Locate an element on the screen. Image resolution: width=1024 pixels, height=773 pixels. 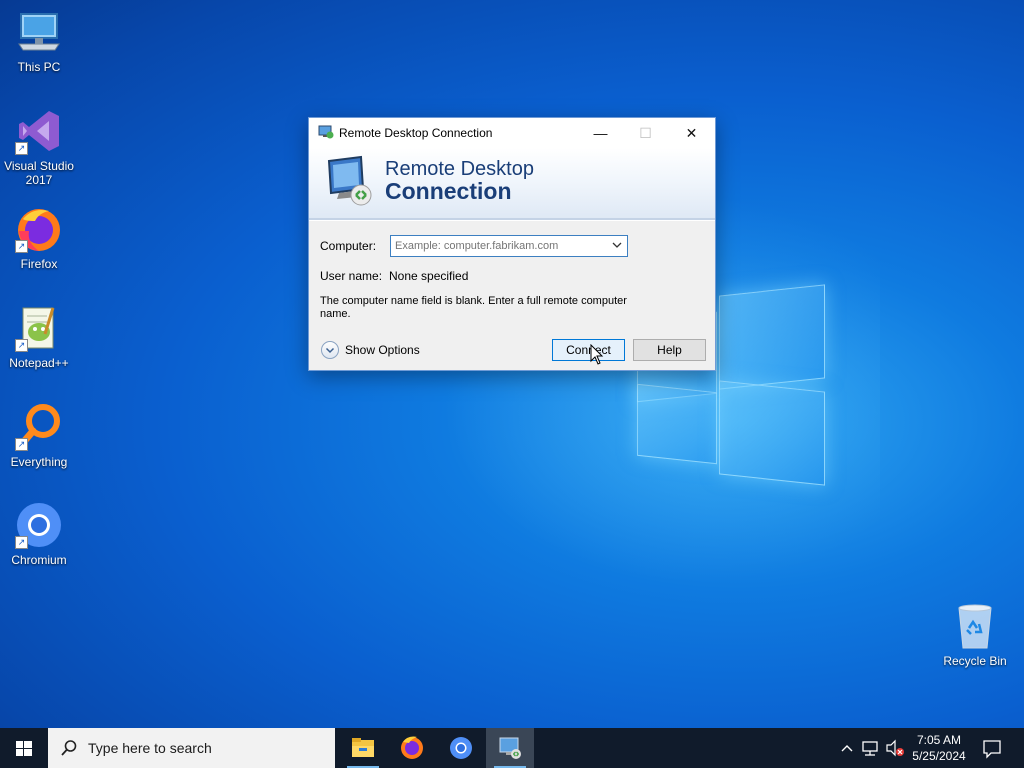
desktop-icon-notepadpp: ↗ Notepad++ is located at coordinates (39, 337).